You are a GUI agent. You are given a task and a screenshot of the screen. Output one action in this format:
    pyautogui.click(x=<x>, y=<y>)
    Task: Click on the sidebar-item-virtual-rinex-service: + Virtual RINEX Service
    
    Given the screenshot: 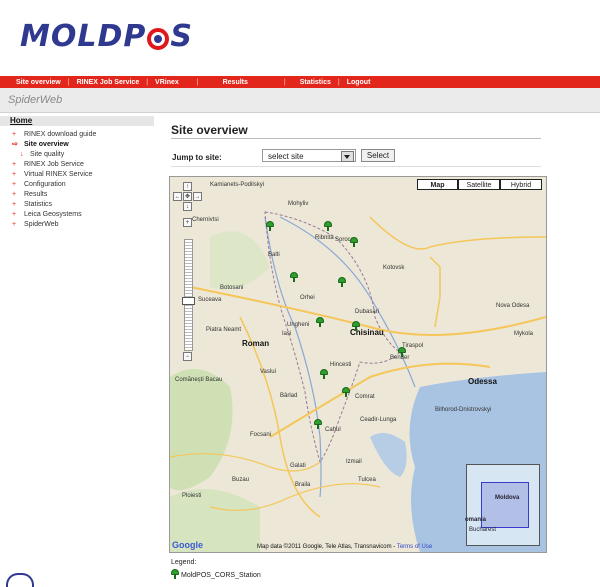 What is the action you would take?
    pyautogui.click(x=78, y=175)
    